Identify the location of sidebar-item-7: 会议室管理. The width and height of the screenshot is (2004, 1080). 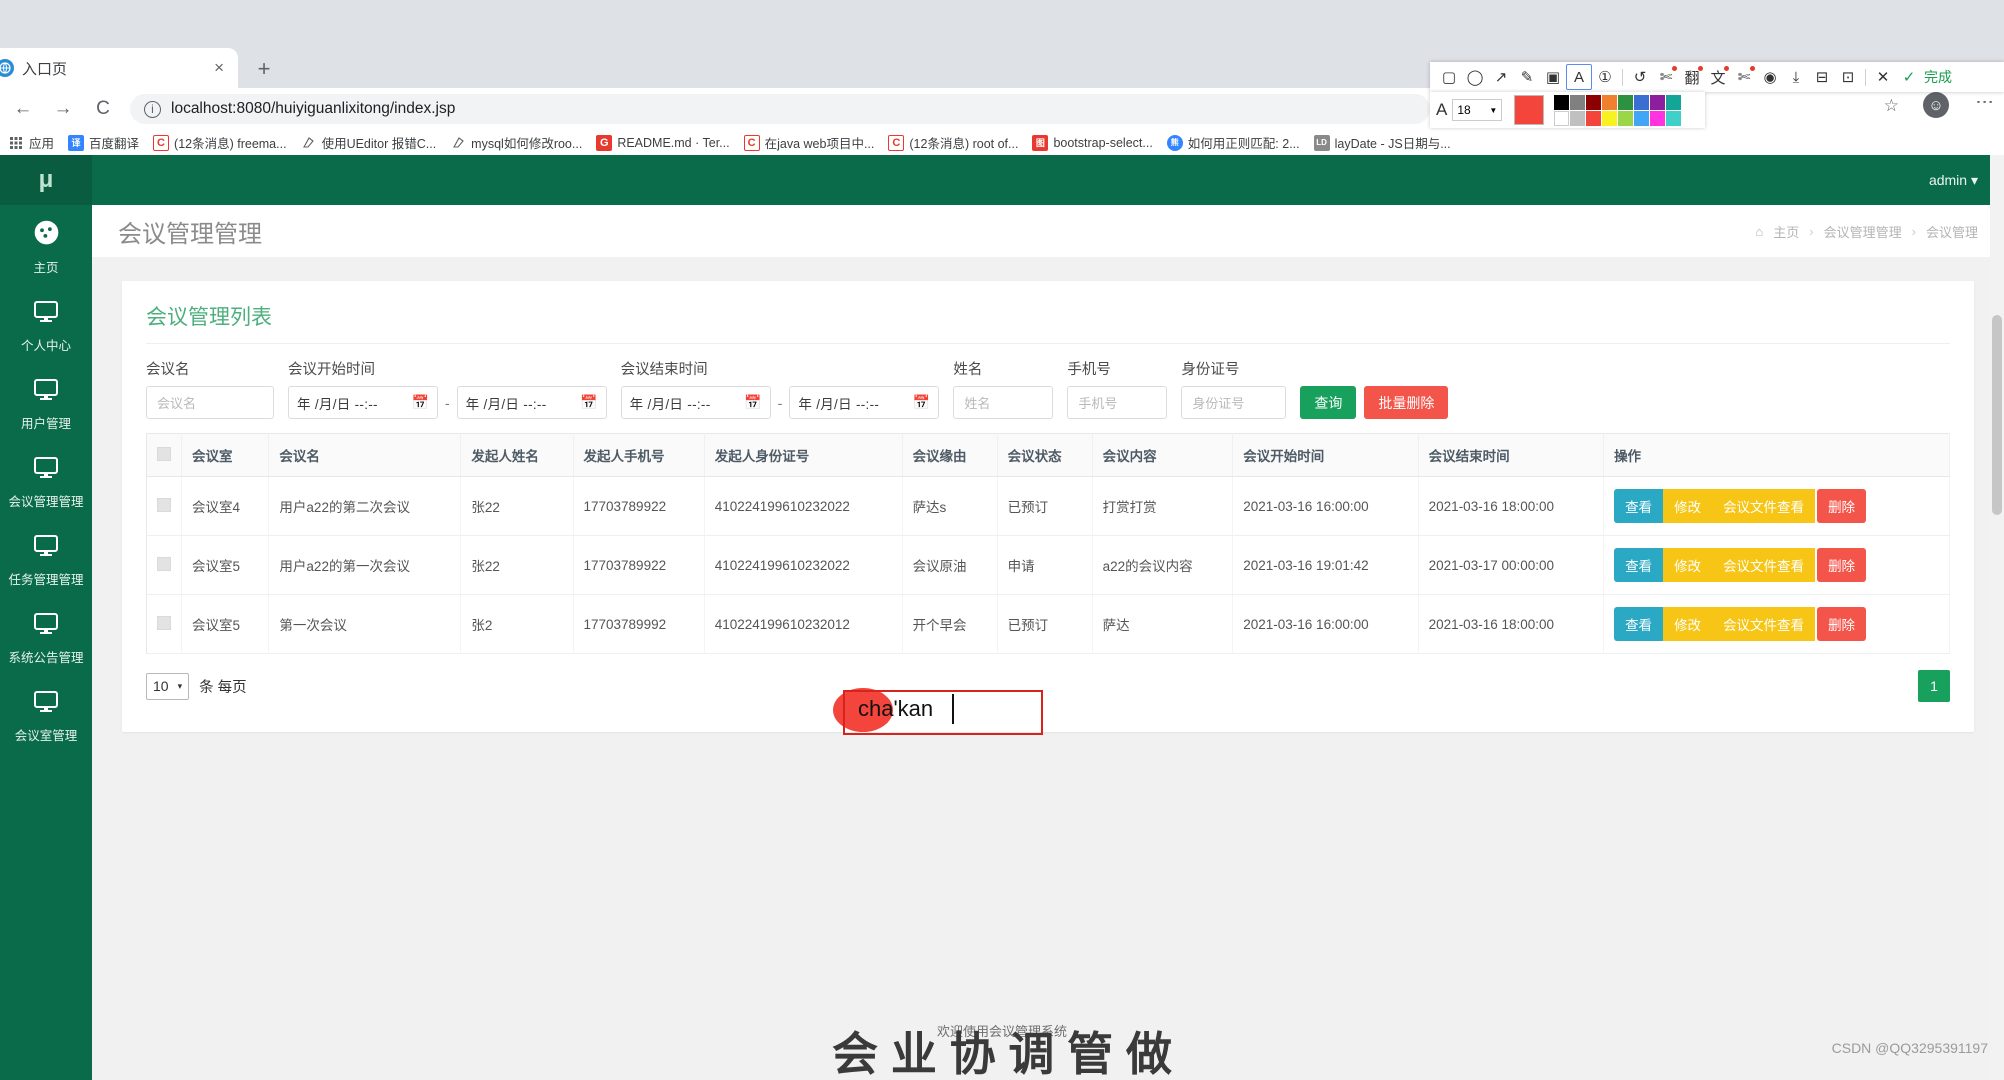
(46, 715).